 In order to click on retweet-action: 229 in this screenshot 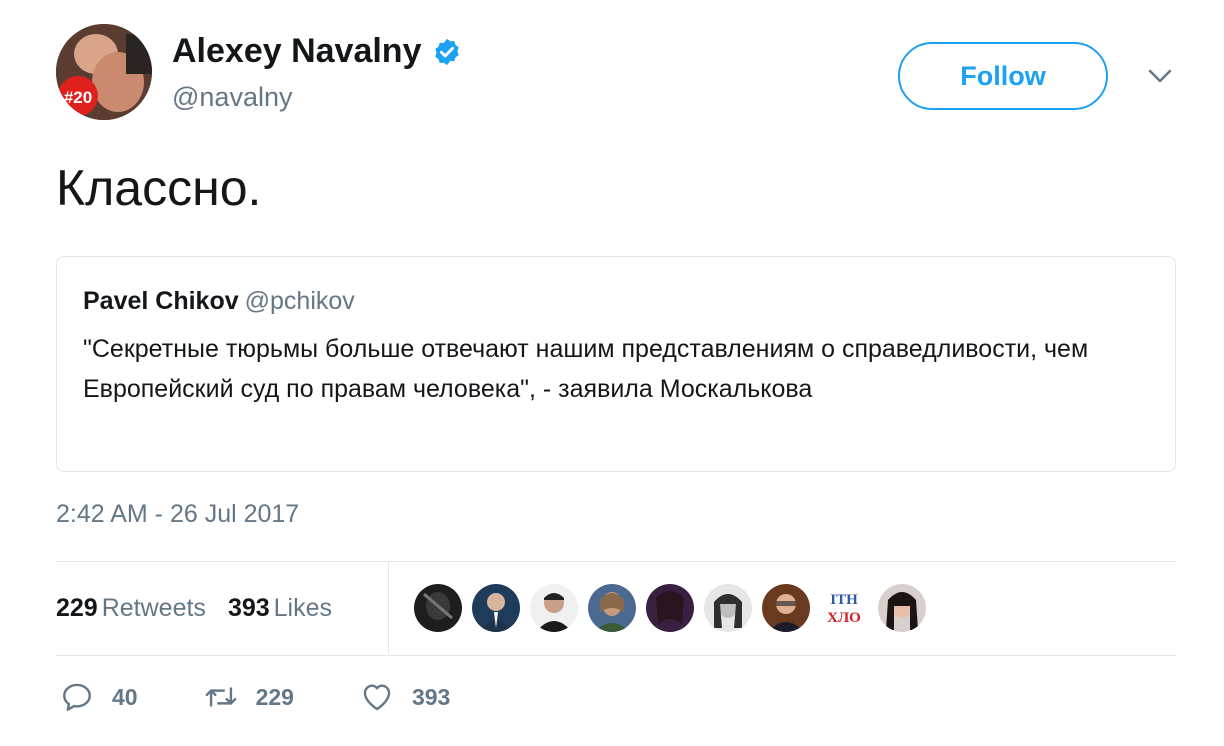, I will do `click(249, 697)`.